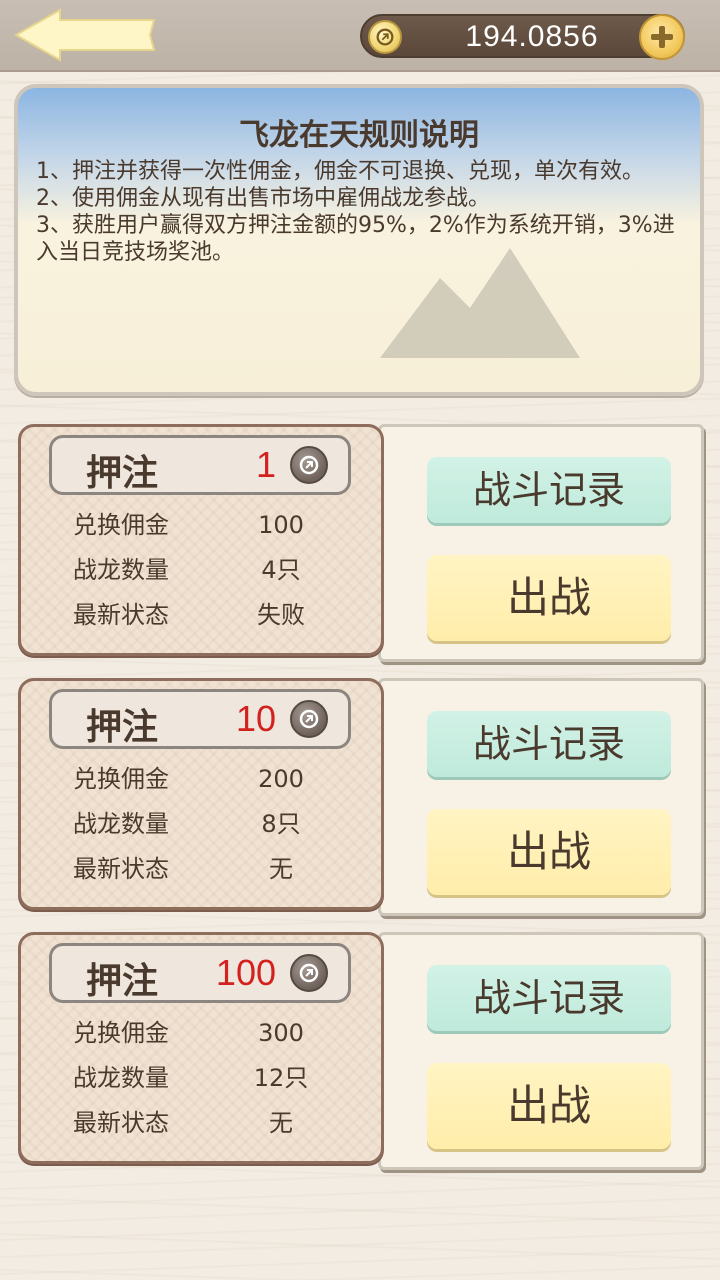 The image size is (720, 1280). Describe the element at coordinates (532, 36) in the screenshot. I see `balance-value: 194.0856` at that location.